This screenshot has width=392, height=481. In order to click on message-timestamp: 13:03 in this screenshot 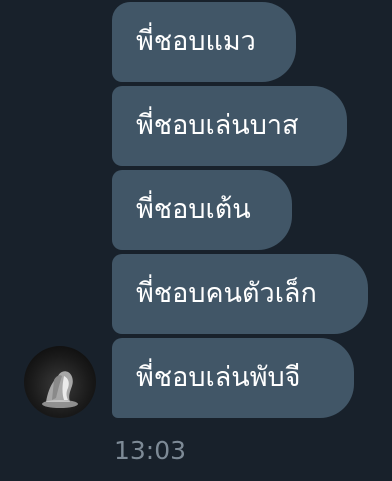, I will do `click(150, 450)`.